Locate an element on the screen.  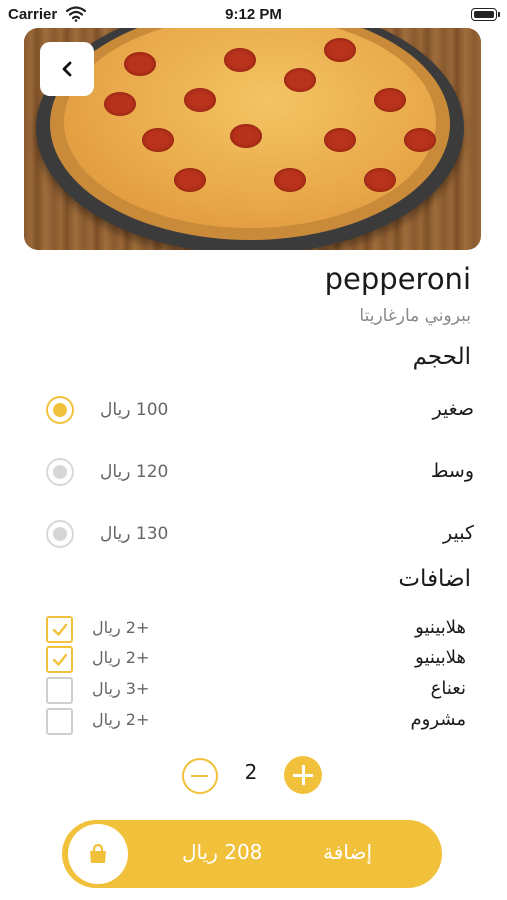
size-price: 130 ريال is located at coordinates (134, 534).